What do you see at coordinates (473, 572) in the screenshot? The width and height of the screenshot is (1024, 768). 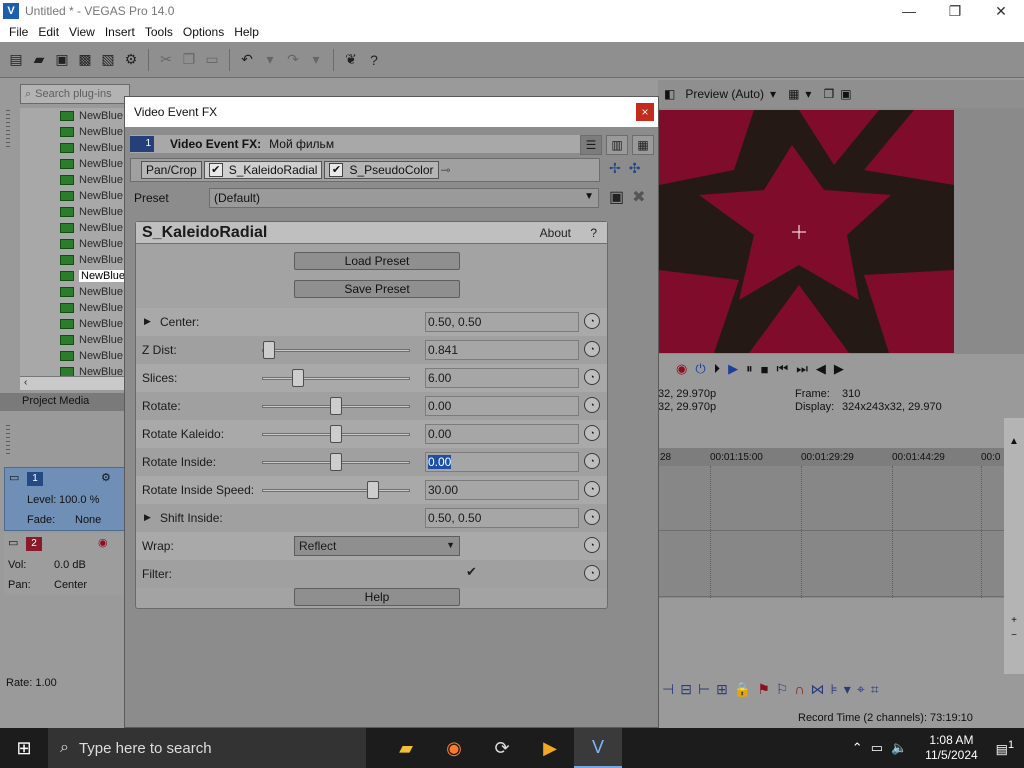 I see `filter-checkbox: ✔` at bounding box center [473, 572].